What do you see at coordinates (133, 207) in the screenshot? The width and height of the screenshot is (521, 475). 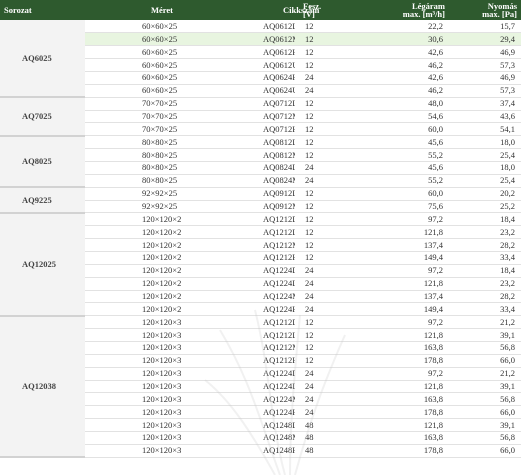 I see `size-cell: 92×92×25` at bounding box center [133, 207].